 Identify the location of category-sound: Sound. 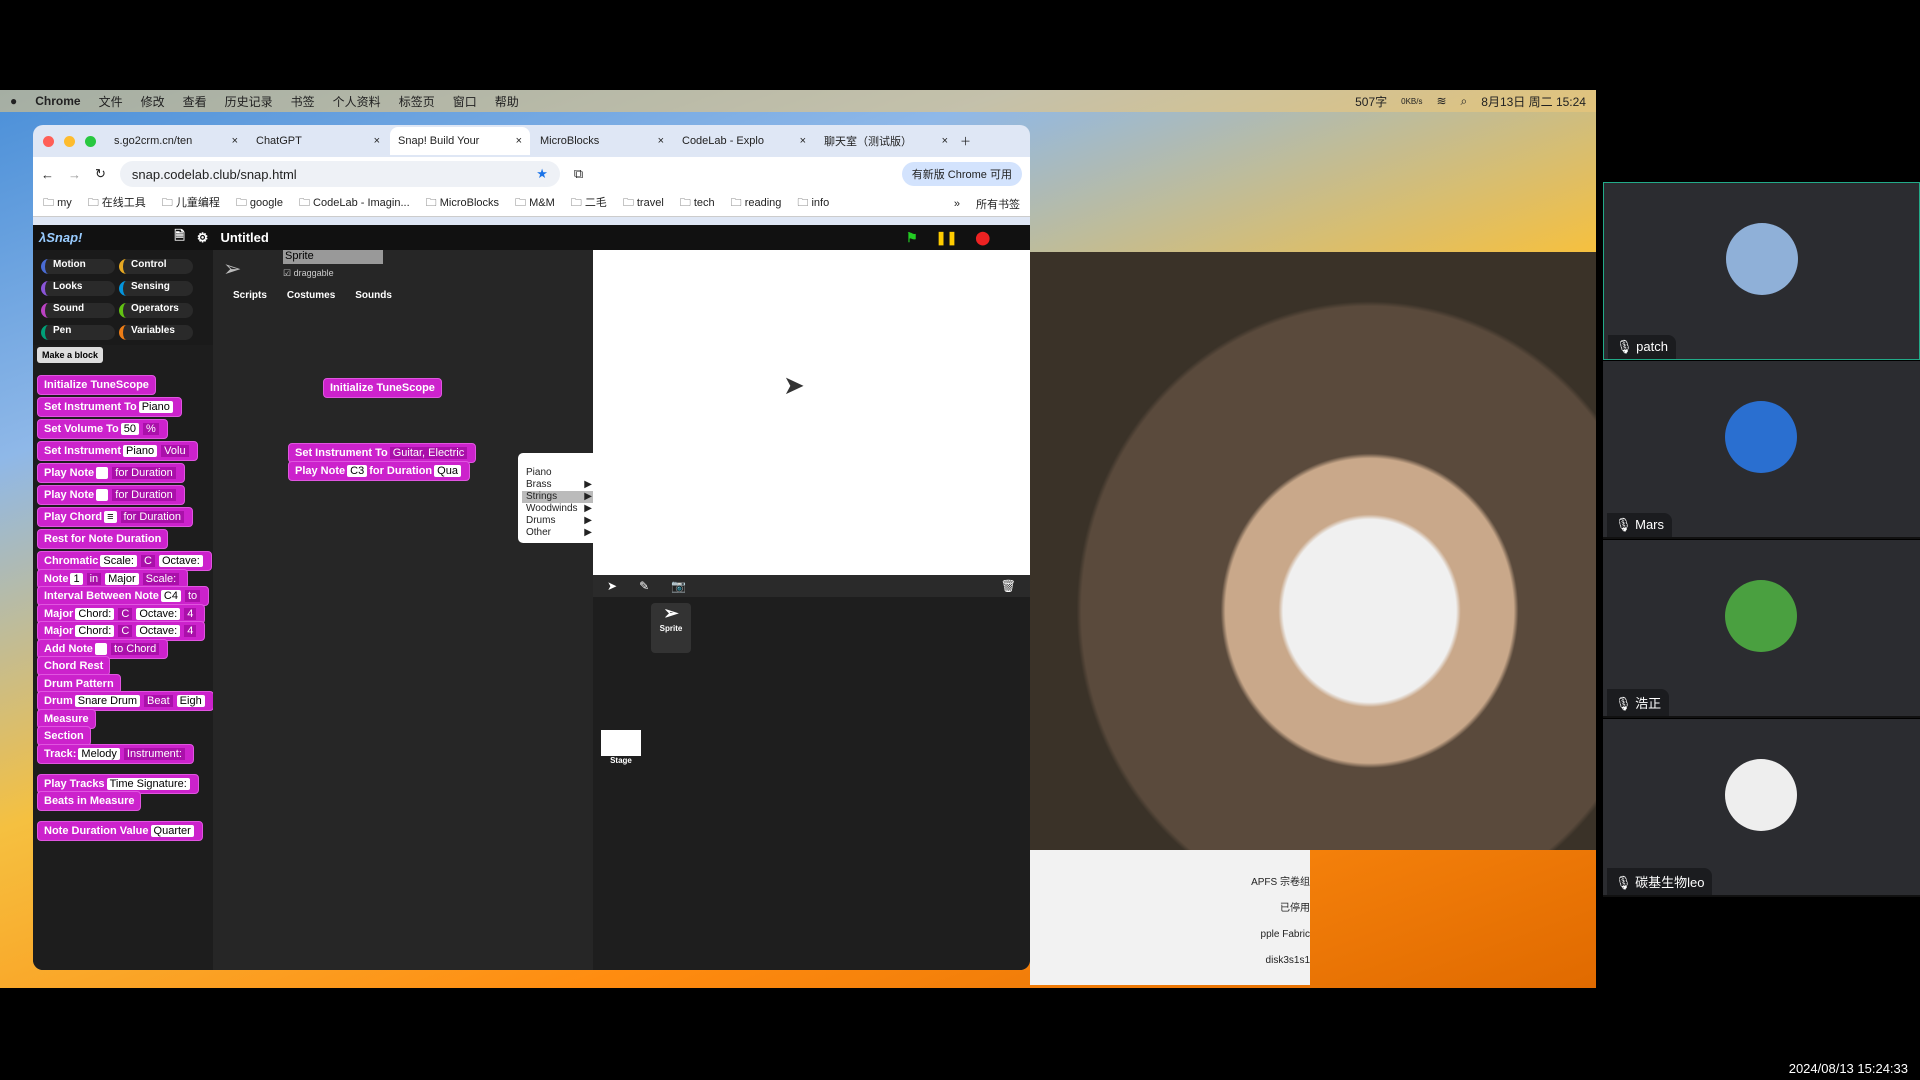
(78, 310).